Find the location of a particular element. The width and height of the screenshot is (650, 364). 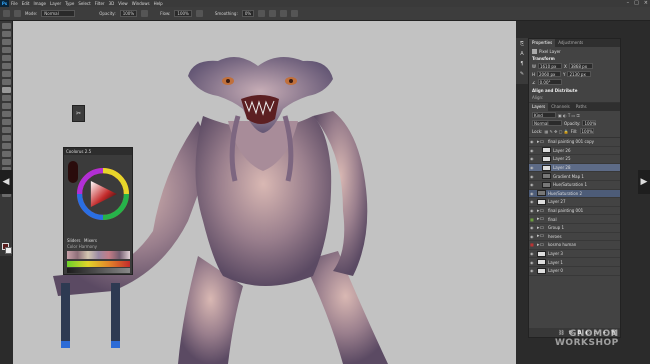

brush-panel-icon: ✎ is located at coordinates (522, 74).